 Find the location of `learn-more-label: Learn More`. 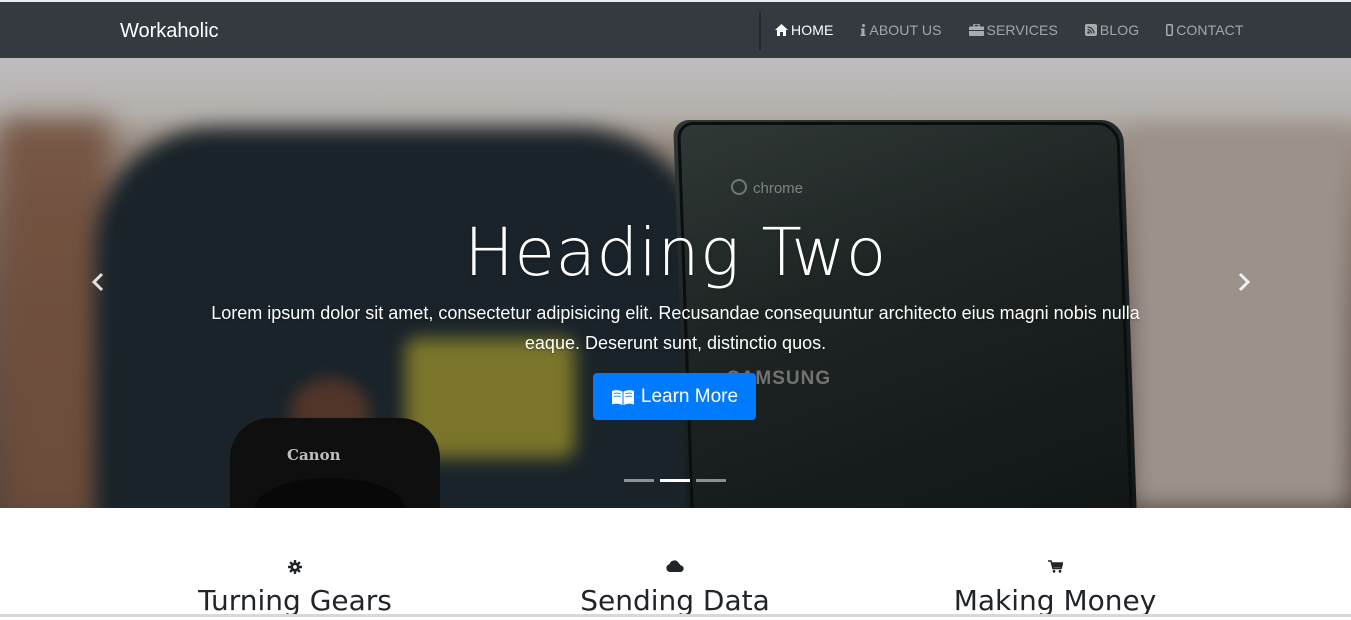

learn-more-label: Learn More is located at coordinates (689, 396).